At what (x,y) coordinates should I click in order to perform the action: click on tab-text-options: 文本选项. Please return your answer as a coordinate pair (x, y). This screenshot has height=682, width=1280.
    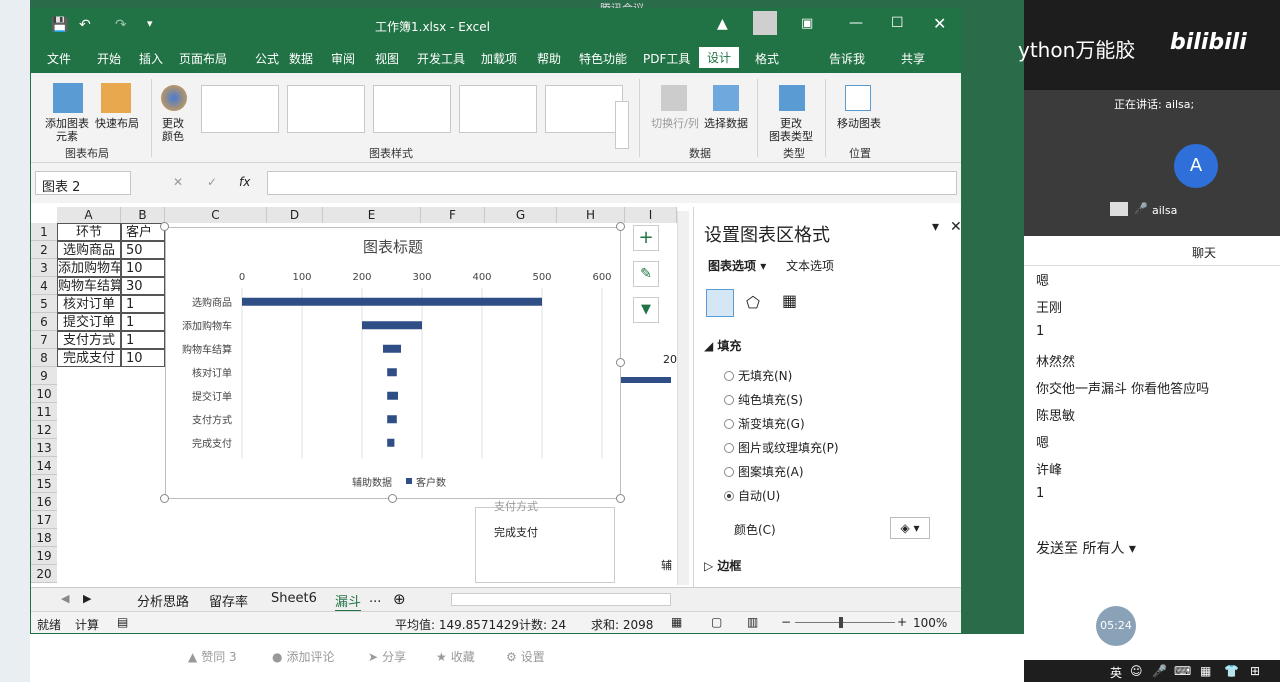
    Looking at the image, I should click on (810, 265).